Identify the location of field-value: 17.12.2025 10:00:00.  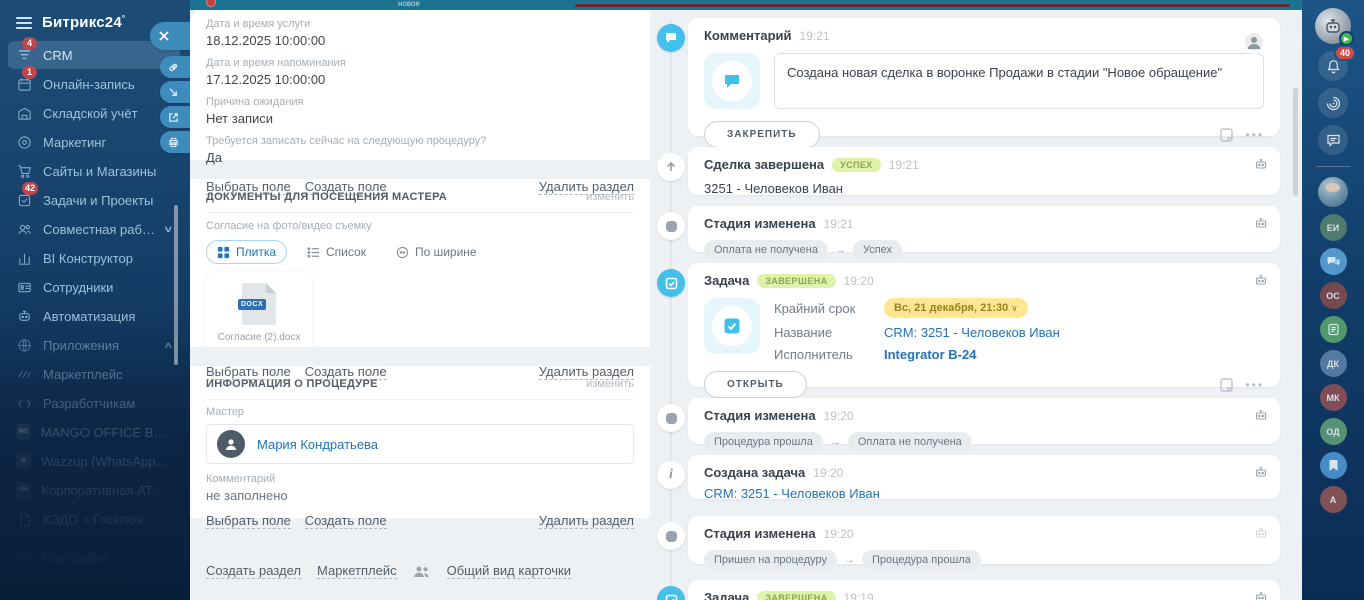
(420, 79).